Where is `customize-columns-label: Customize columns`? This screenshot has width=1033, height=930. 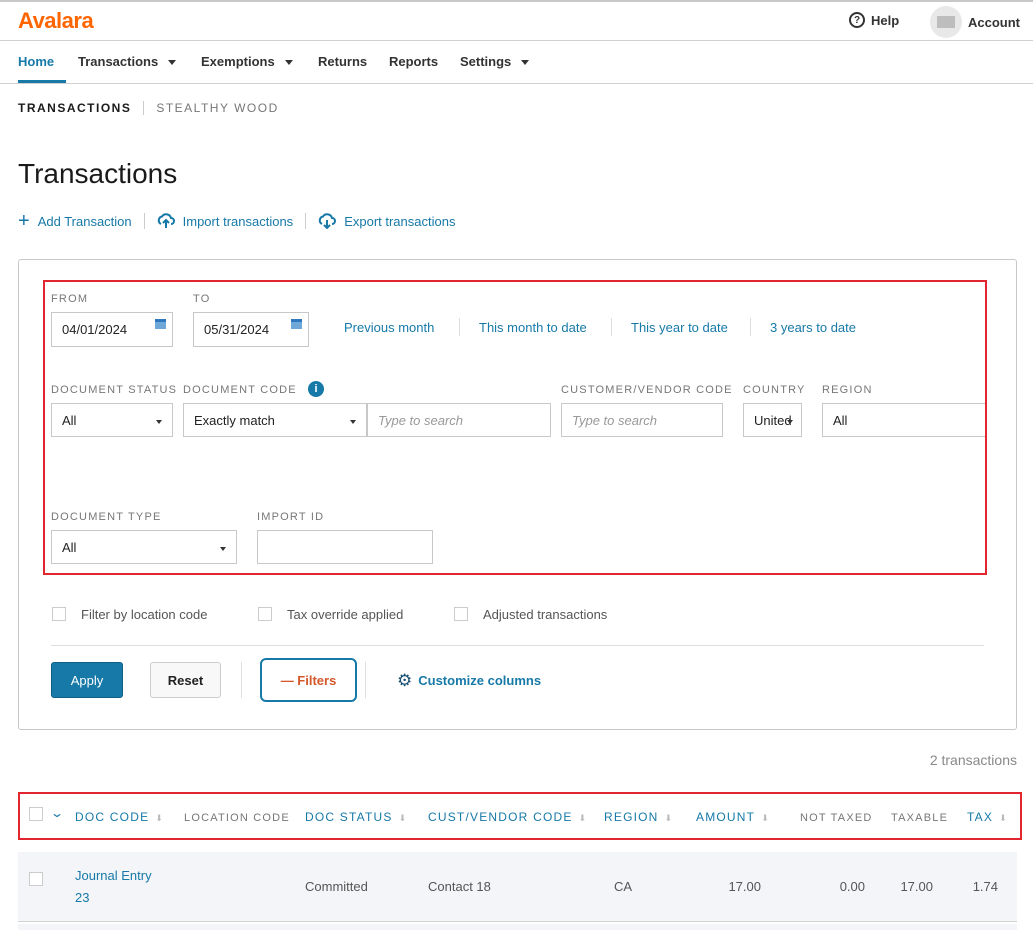 customize-columns-label: Customize columns is located at coordinates (480, 680).